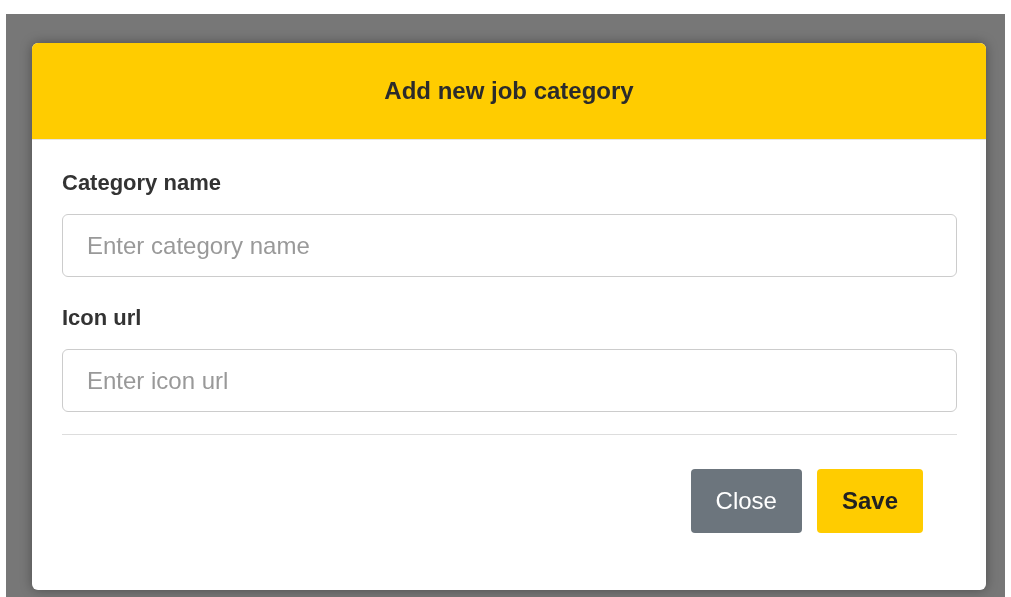 The width and height of the screenshot is (1011, 597). I want to click on field-label: Icon url, so click(102, 318).